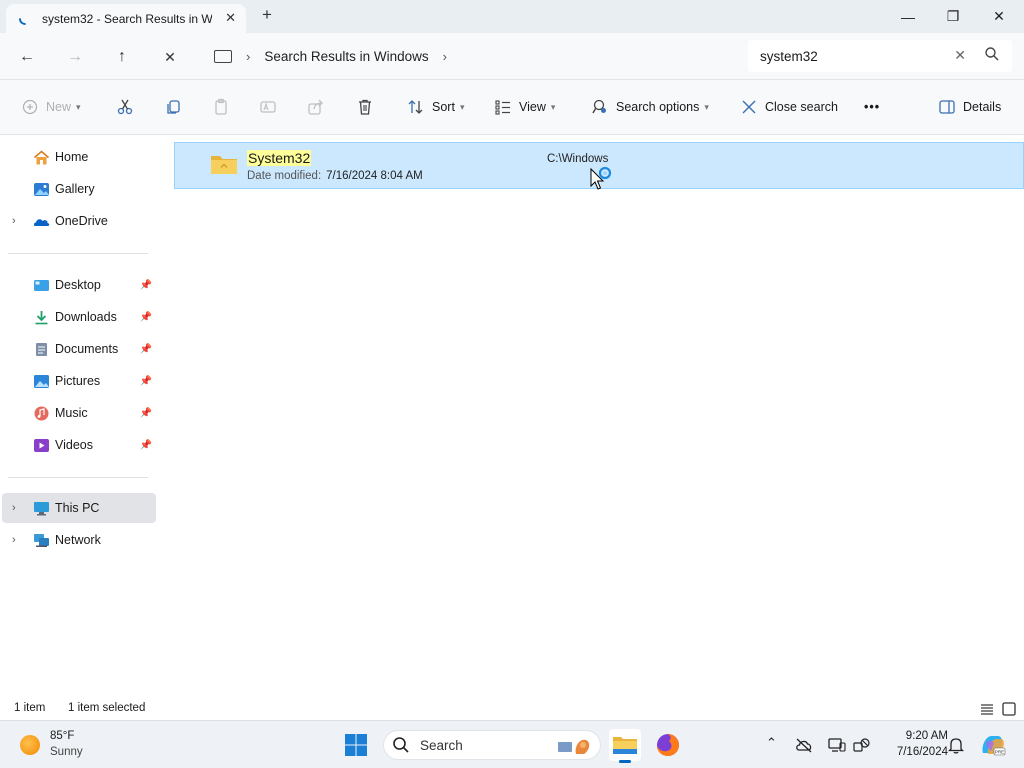  What do you see at coordinates (872, 107) in the screenshot?
I see `more-options-button: •••` at bounding box center [872, 107].